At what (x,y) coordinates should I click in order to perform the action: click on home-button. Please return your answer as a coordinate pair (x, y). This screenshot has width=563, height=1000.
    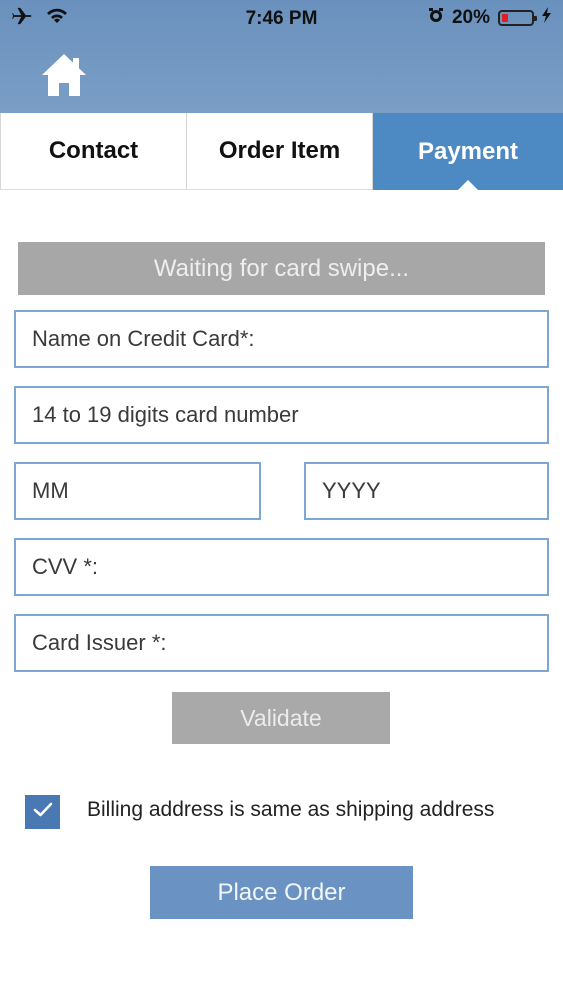
    Looking at the image, I should click on (64, 75).